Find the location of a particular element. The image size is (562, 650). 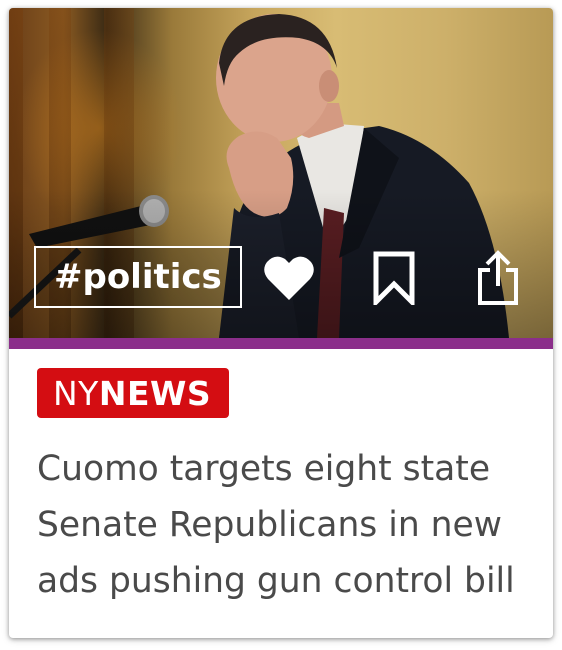

source-badge: NY NEWS is located at coordinates (133, 393).